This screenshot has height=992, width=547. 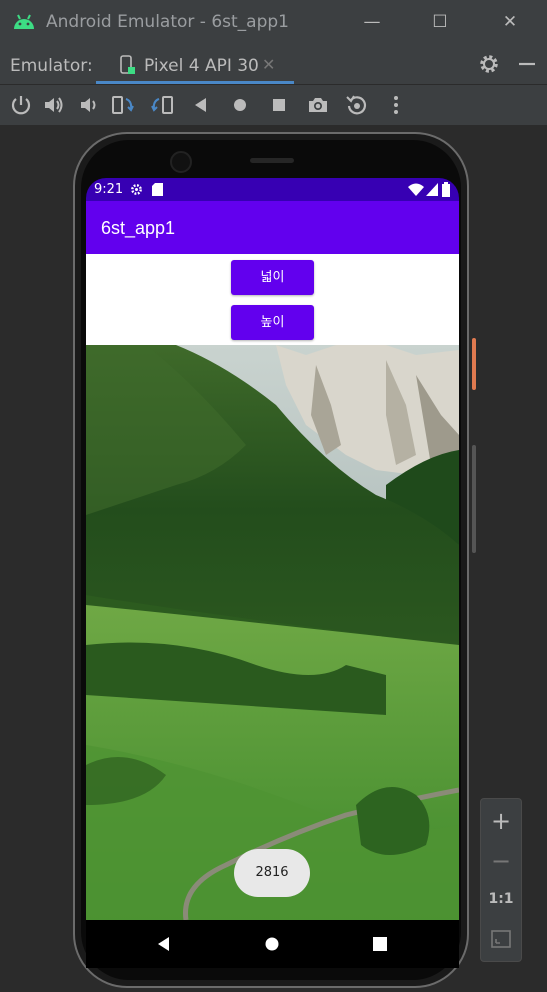 What do you see at coordinates (501, 939) in the screenshot?
I see `fit-screen-icon` at bounding box center [501, 939].